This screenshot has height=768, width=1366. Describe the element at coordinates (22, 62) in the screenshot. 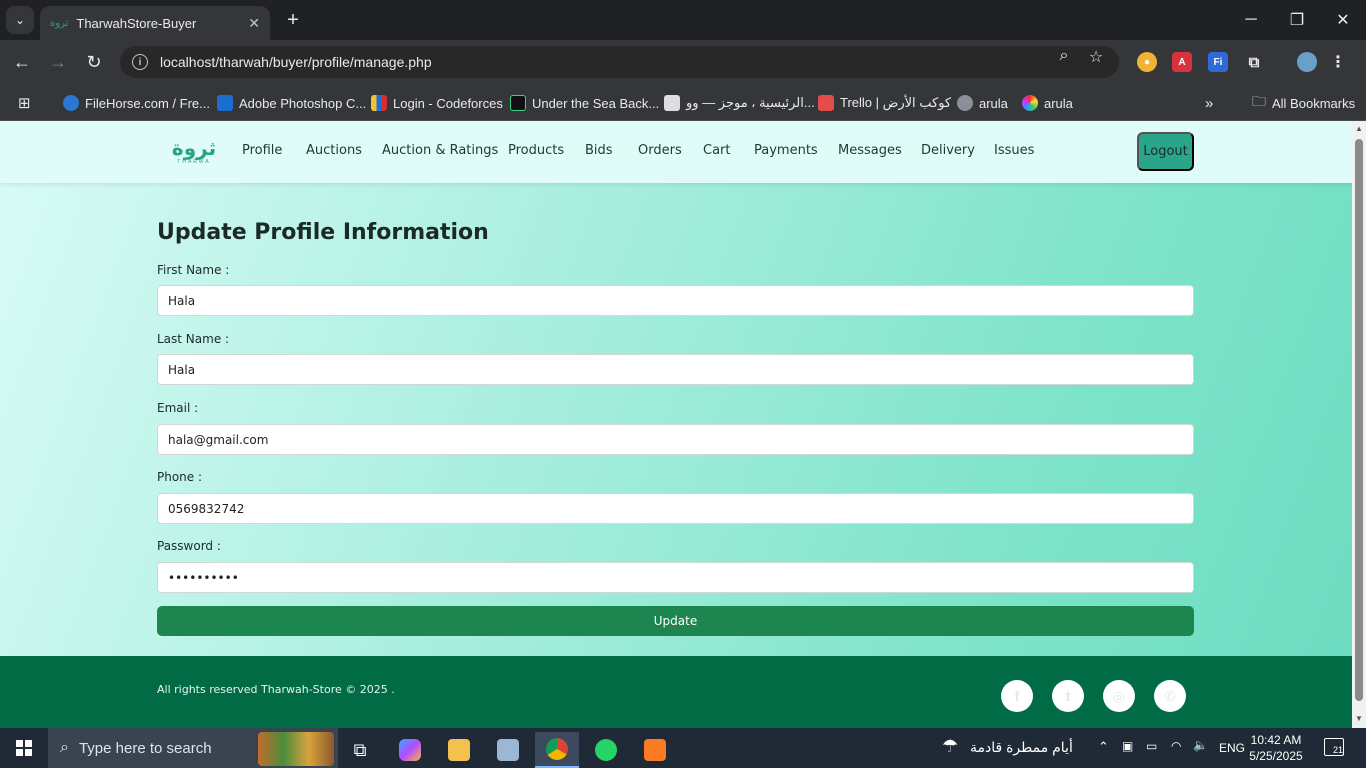

I see `back-arrow-icon: ←` at that location.